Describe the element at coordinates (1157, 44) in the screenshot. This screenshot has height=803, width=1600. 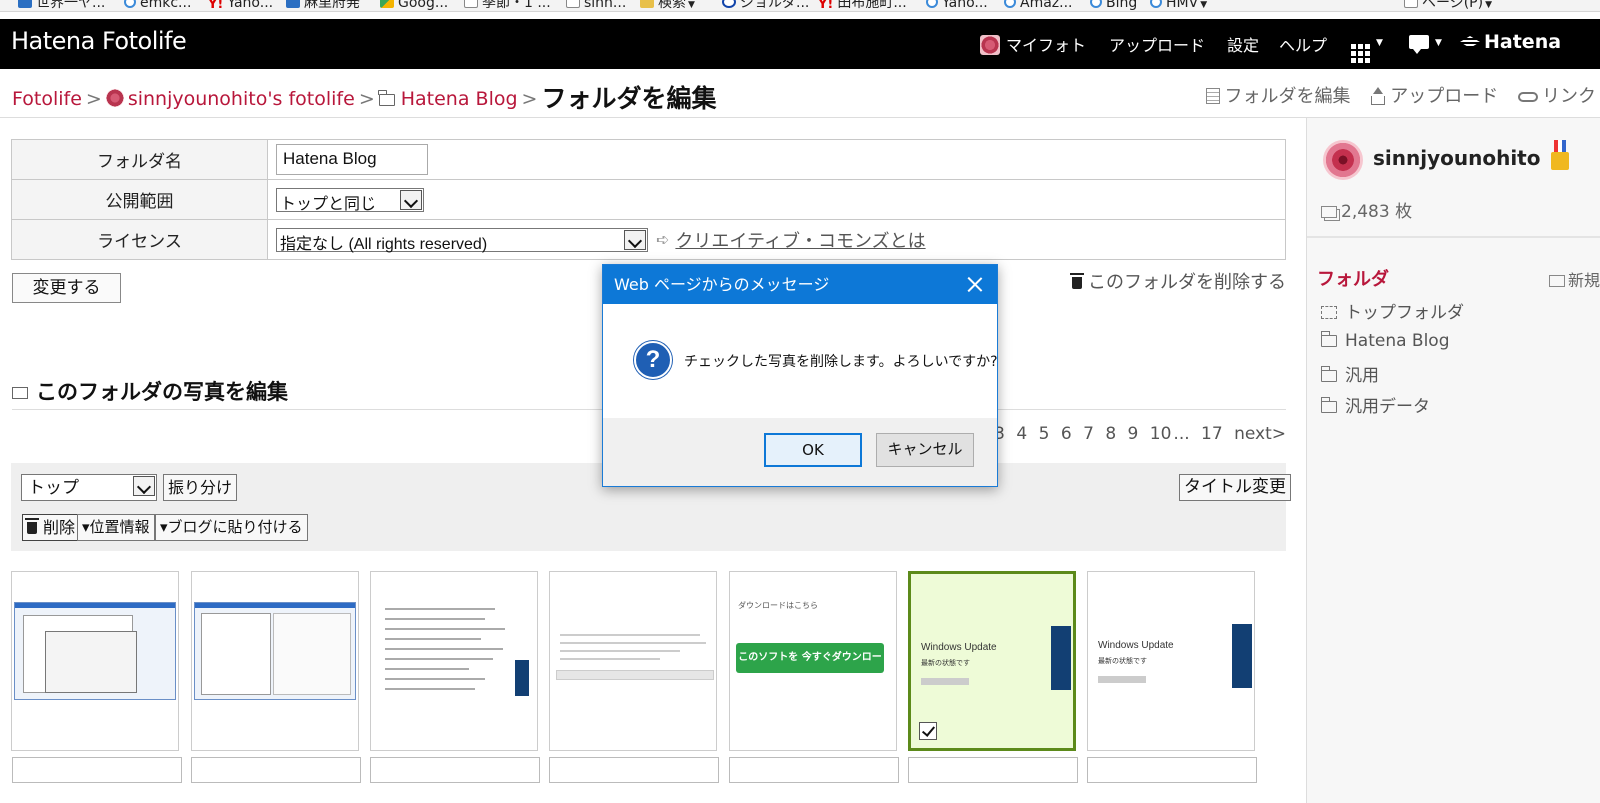
I see `nav-upload: アップロード` at that location.